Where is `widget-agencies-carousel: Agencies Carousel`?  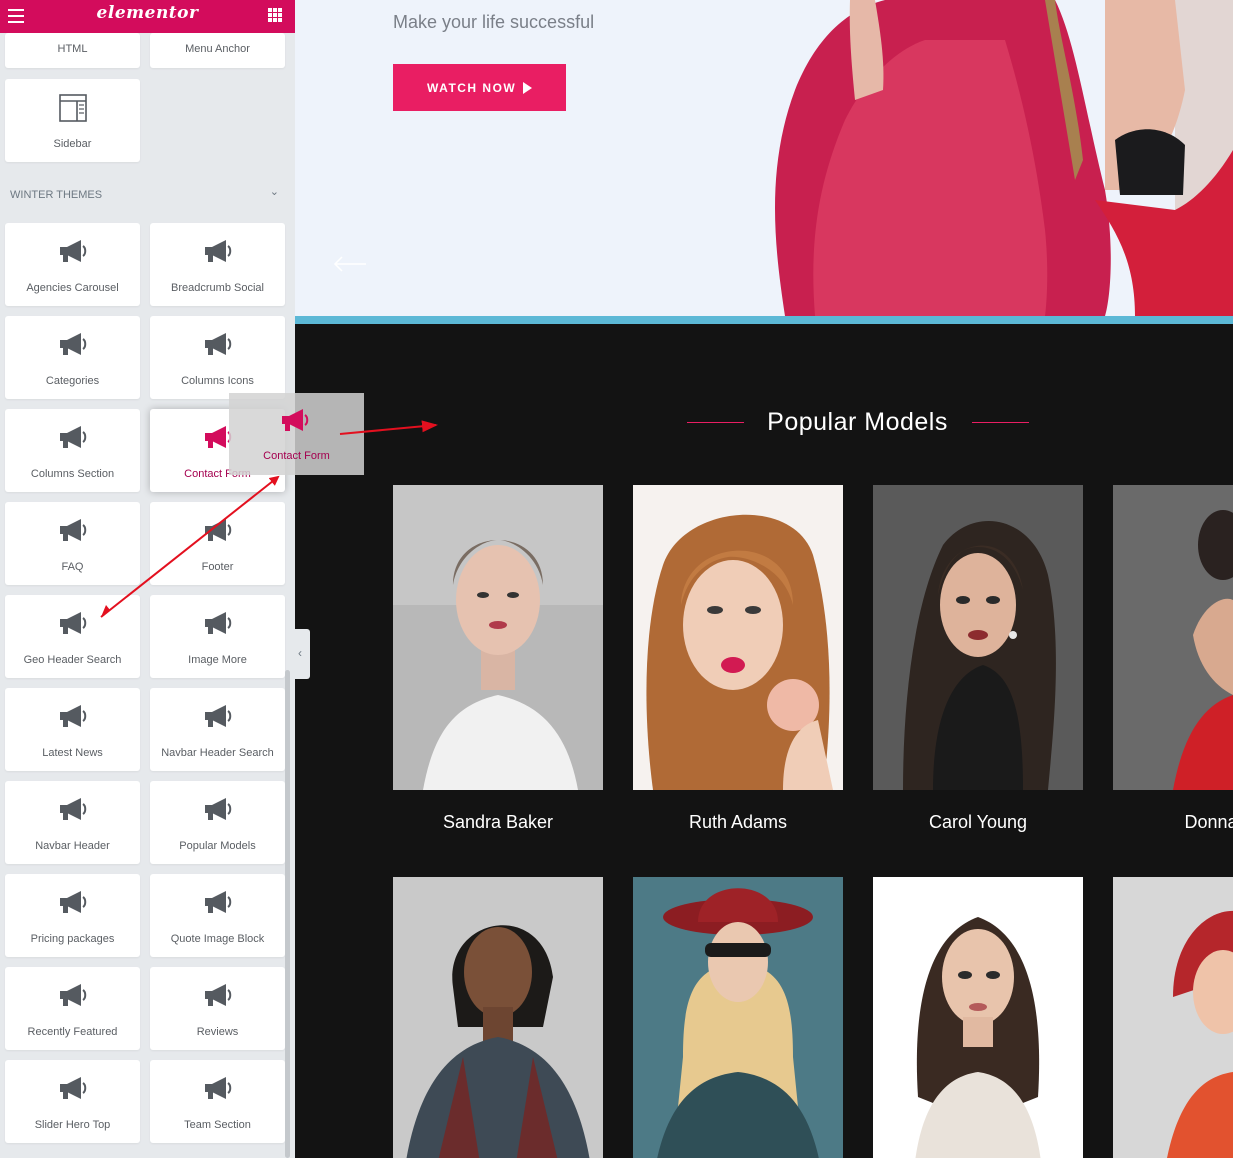
widget-agencies-carousel: Agencies Carousel is located at coordinates (72, 264).